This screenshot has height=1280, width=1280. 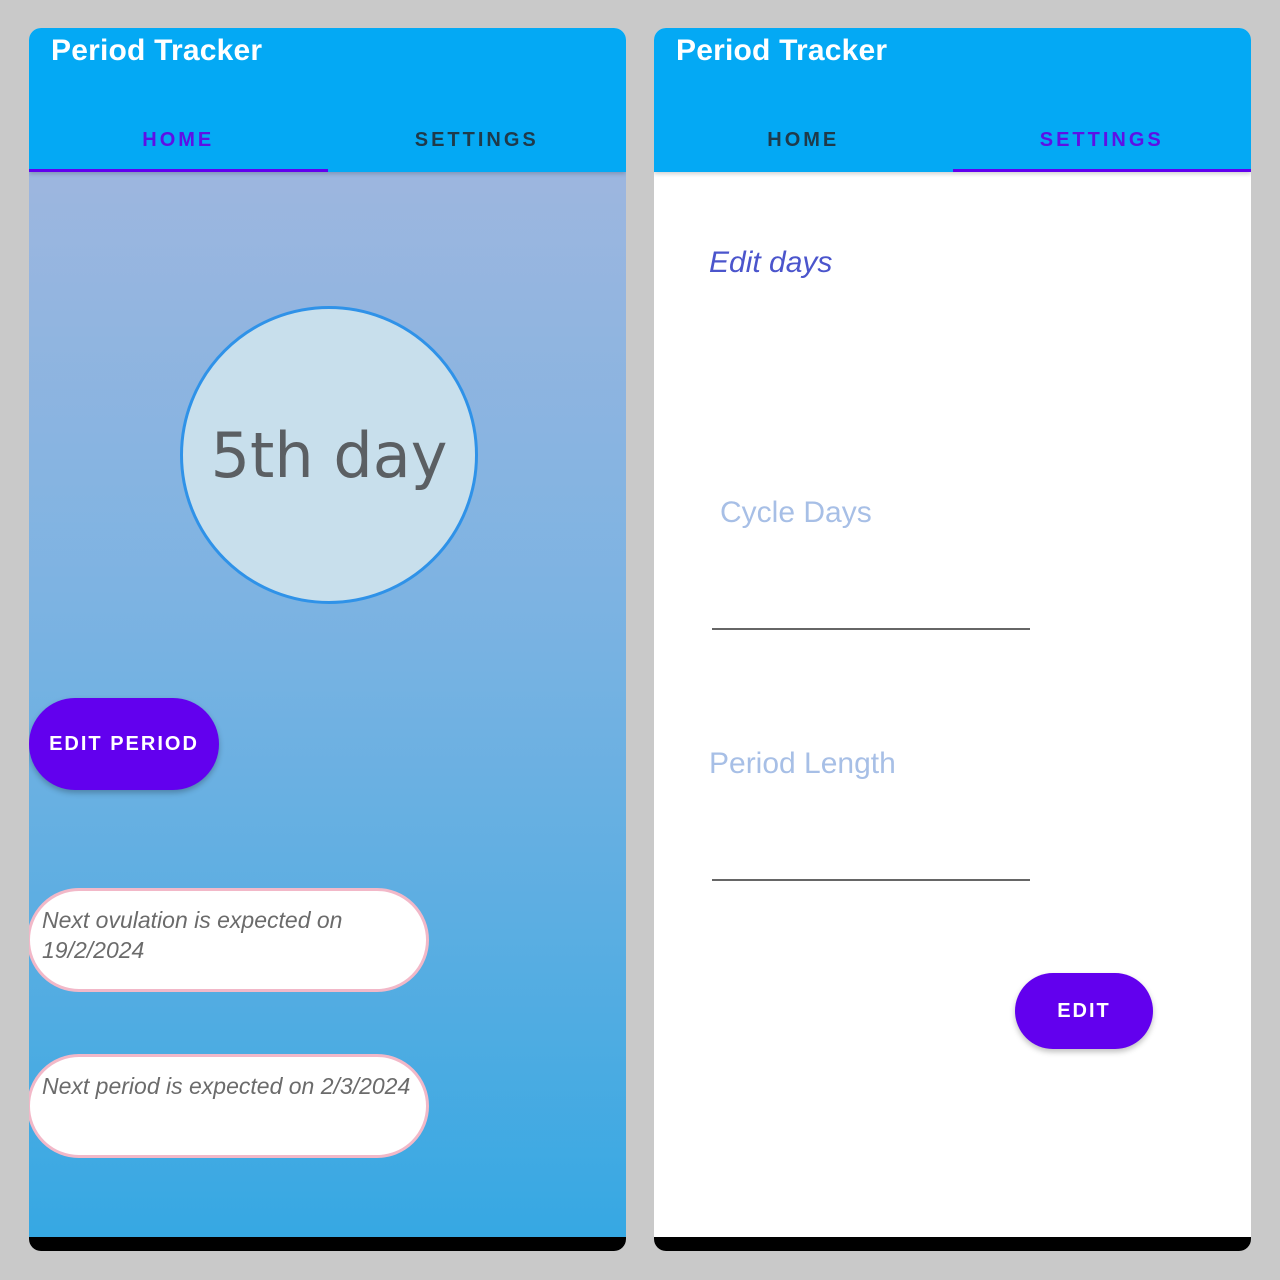 I want to click on cycle-days-input, so click(x=873, y=607).